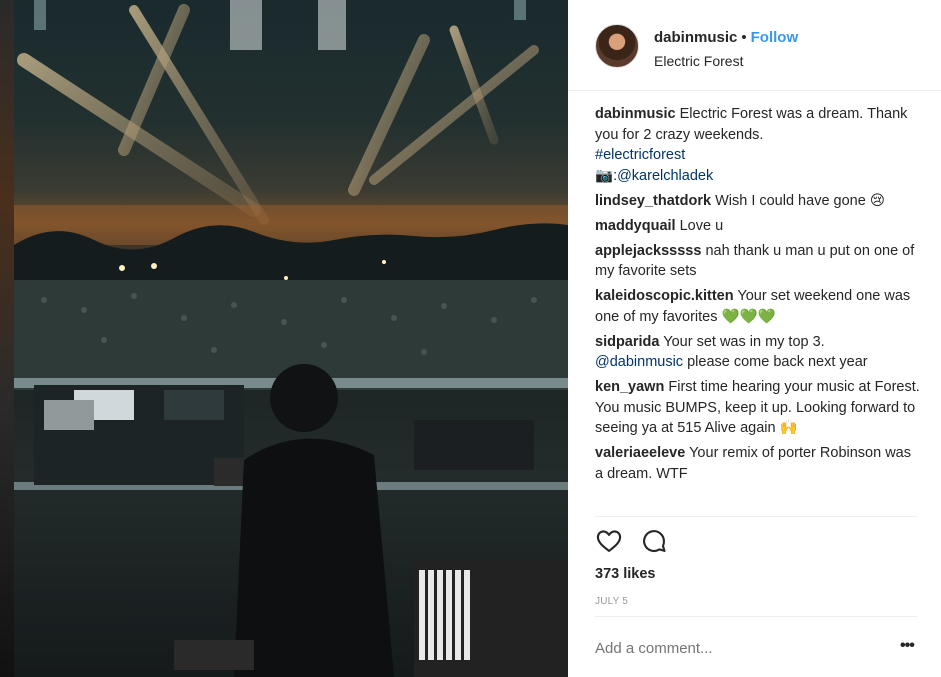 This screenshot has height=677, width=941. I want to click on comment-username: valeriaeeleve, so click(640, 453).